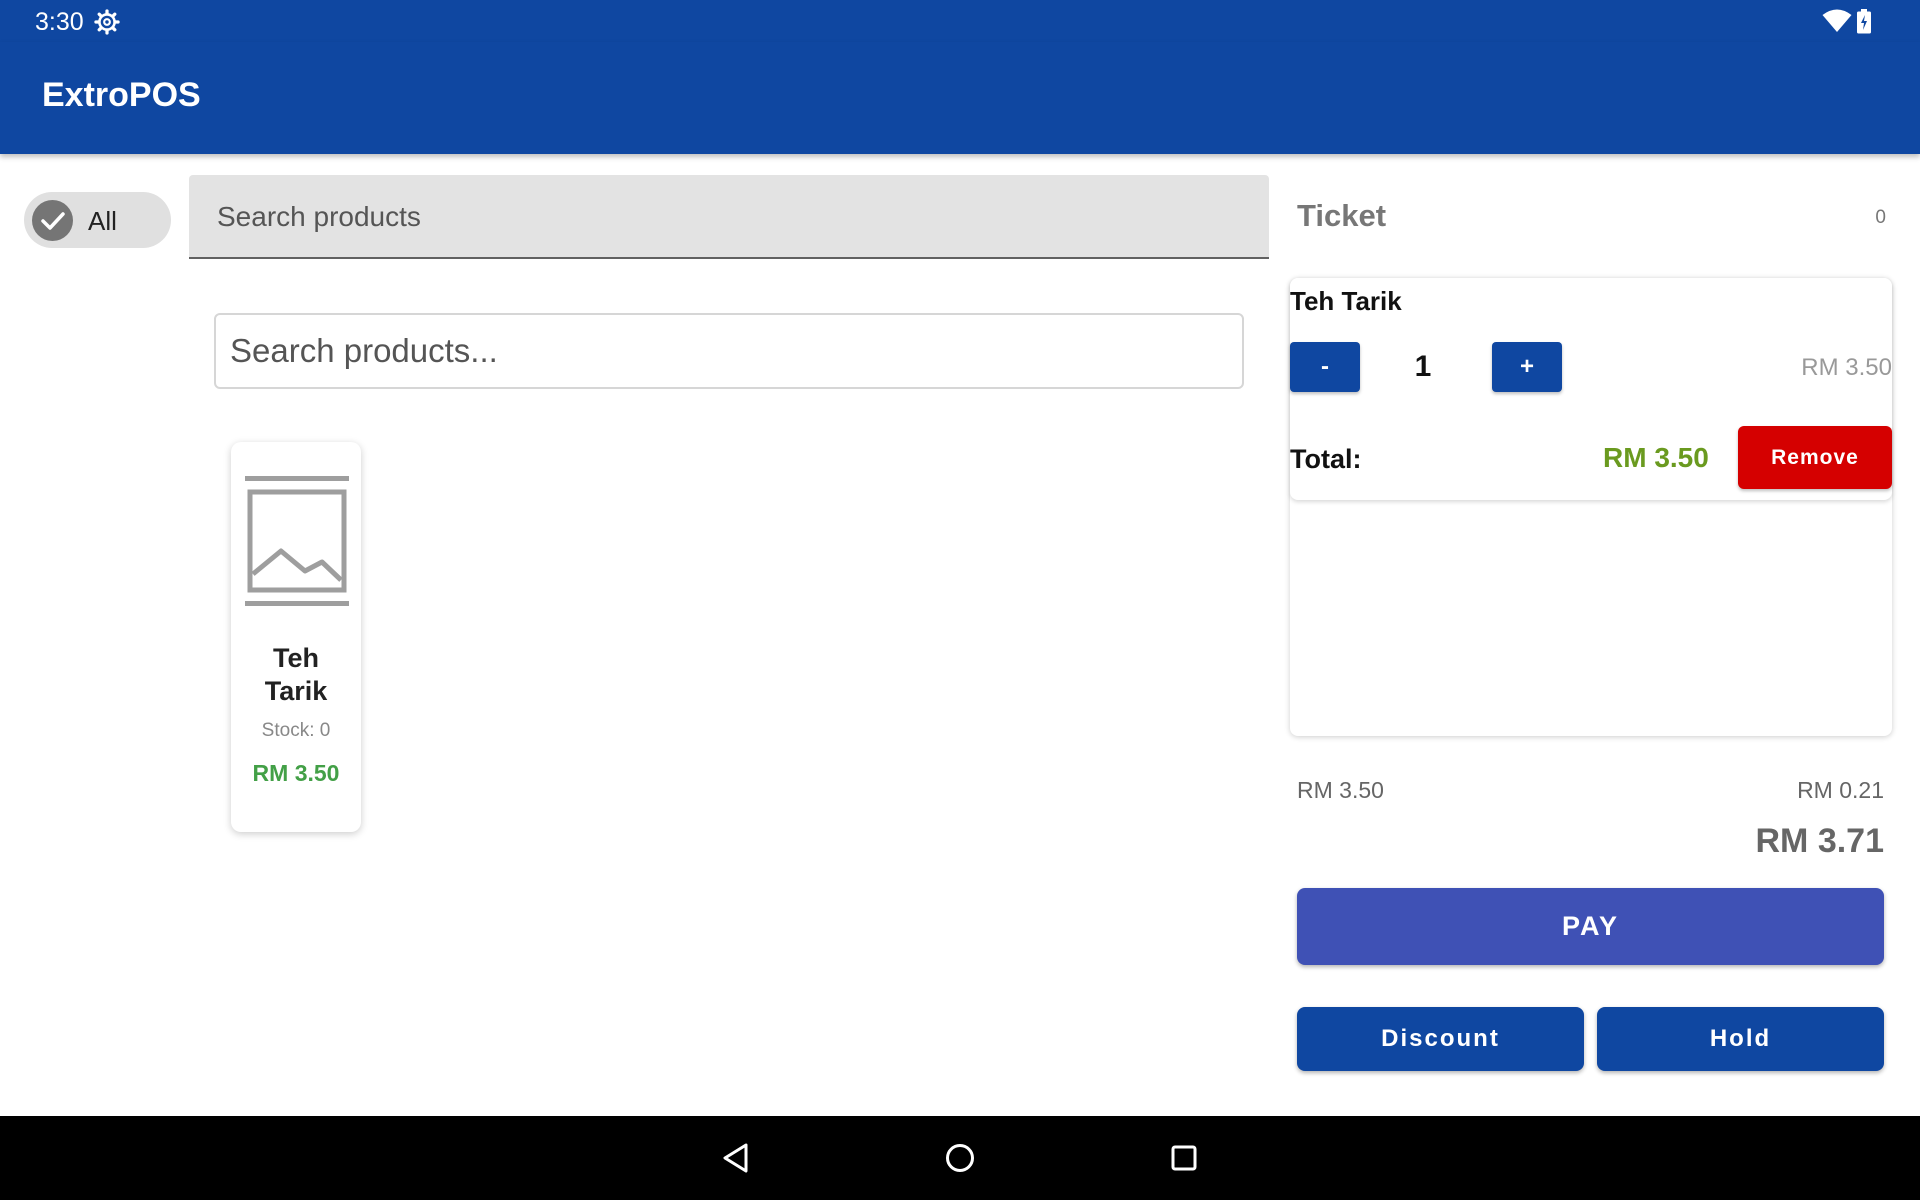 The image size is (1920, 1200). I want to click on hold-button: Hold, so click(1740, 1039).